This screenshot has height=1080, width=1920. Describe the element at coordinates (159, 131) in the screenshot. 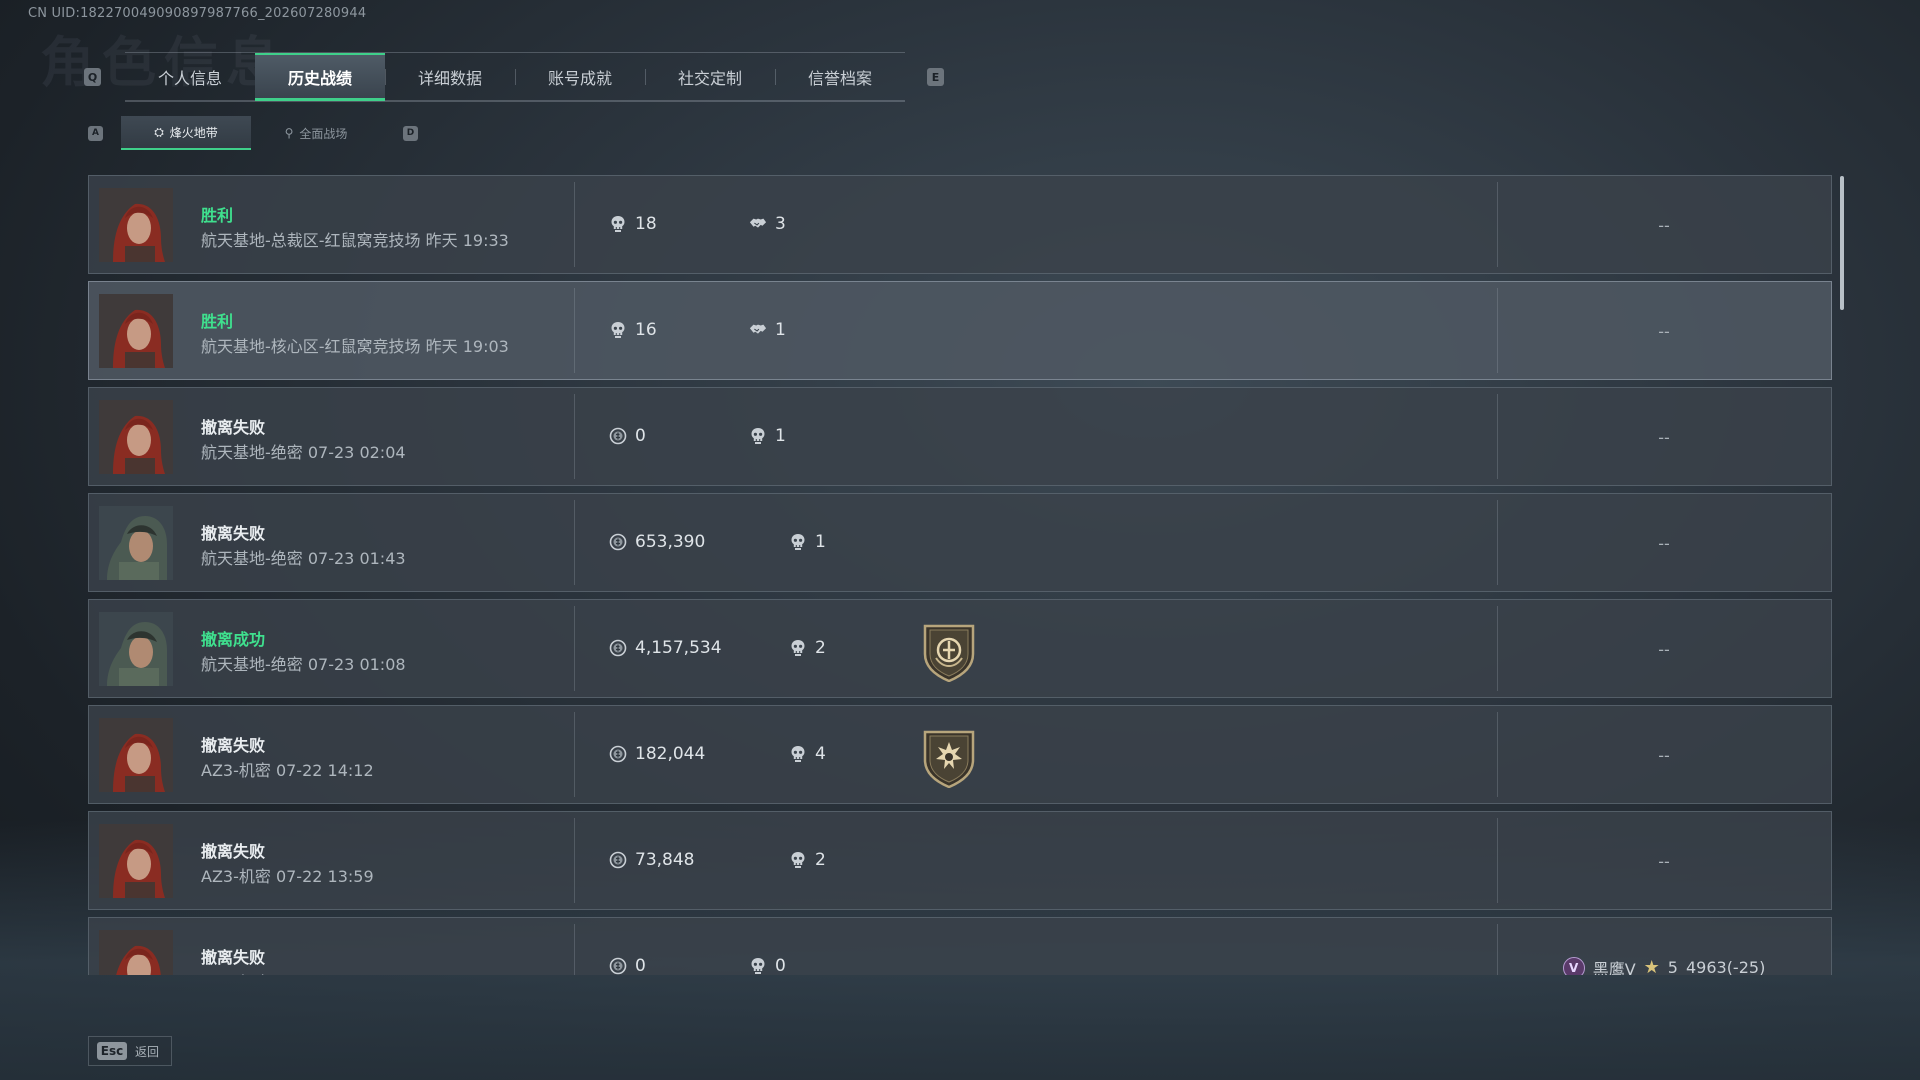

I see `extraction-mode-icon: ⛭` at that location.